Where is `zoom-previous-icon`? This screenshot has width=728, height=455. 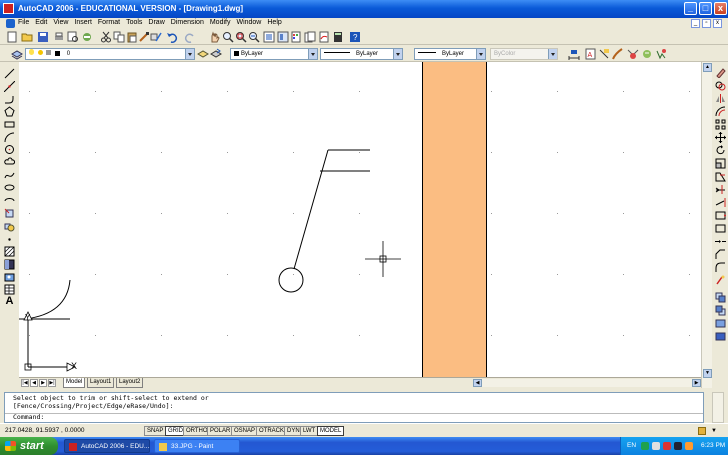 zoom-previous-icon is located at coordinates (254, 37).